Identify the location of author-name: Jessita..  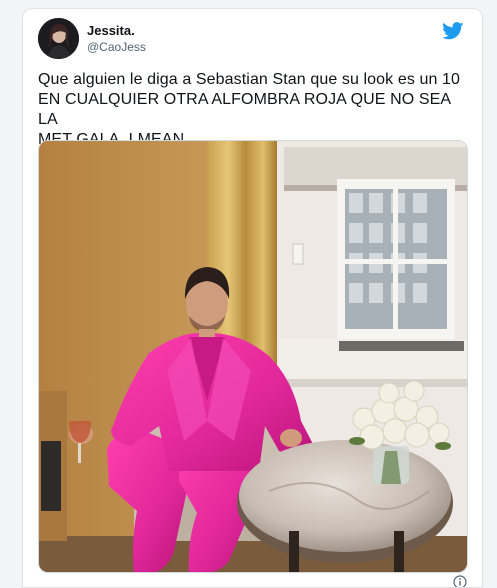
(111, 30).